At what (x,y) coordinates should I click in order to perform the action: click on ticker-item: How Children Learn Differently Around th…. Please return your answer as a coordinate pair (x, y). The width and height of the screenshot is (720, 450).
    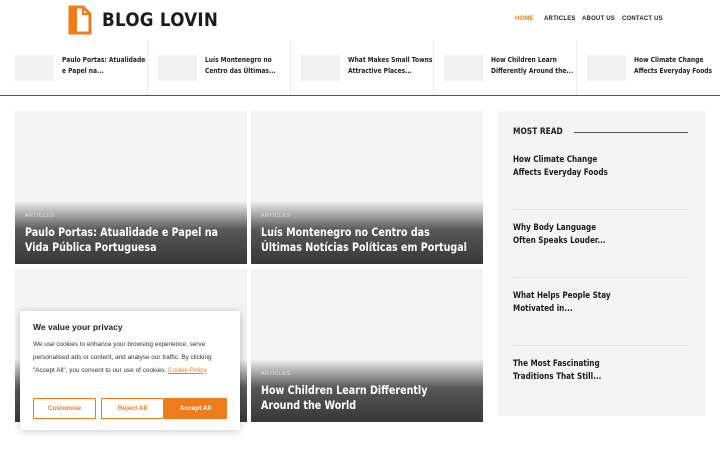
    Looking at the image, I should click on (505, 67).